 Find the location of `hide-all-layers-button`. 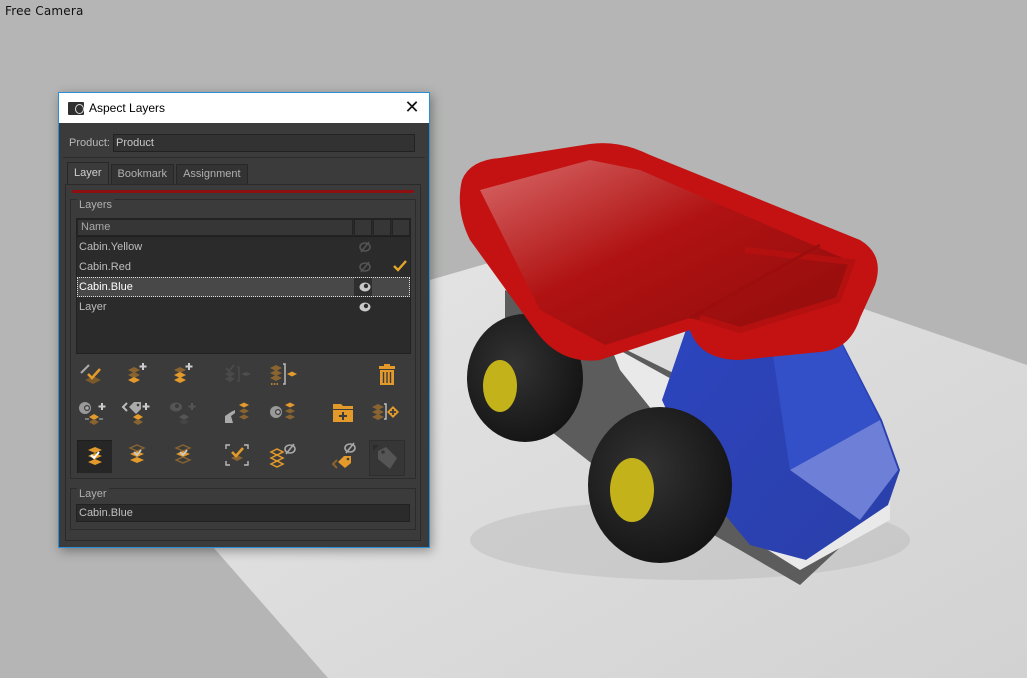

hide-all-layers-button is located at coordinates (283, 455).